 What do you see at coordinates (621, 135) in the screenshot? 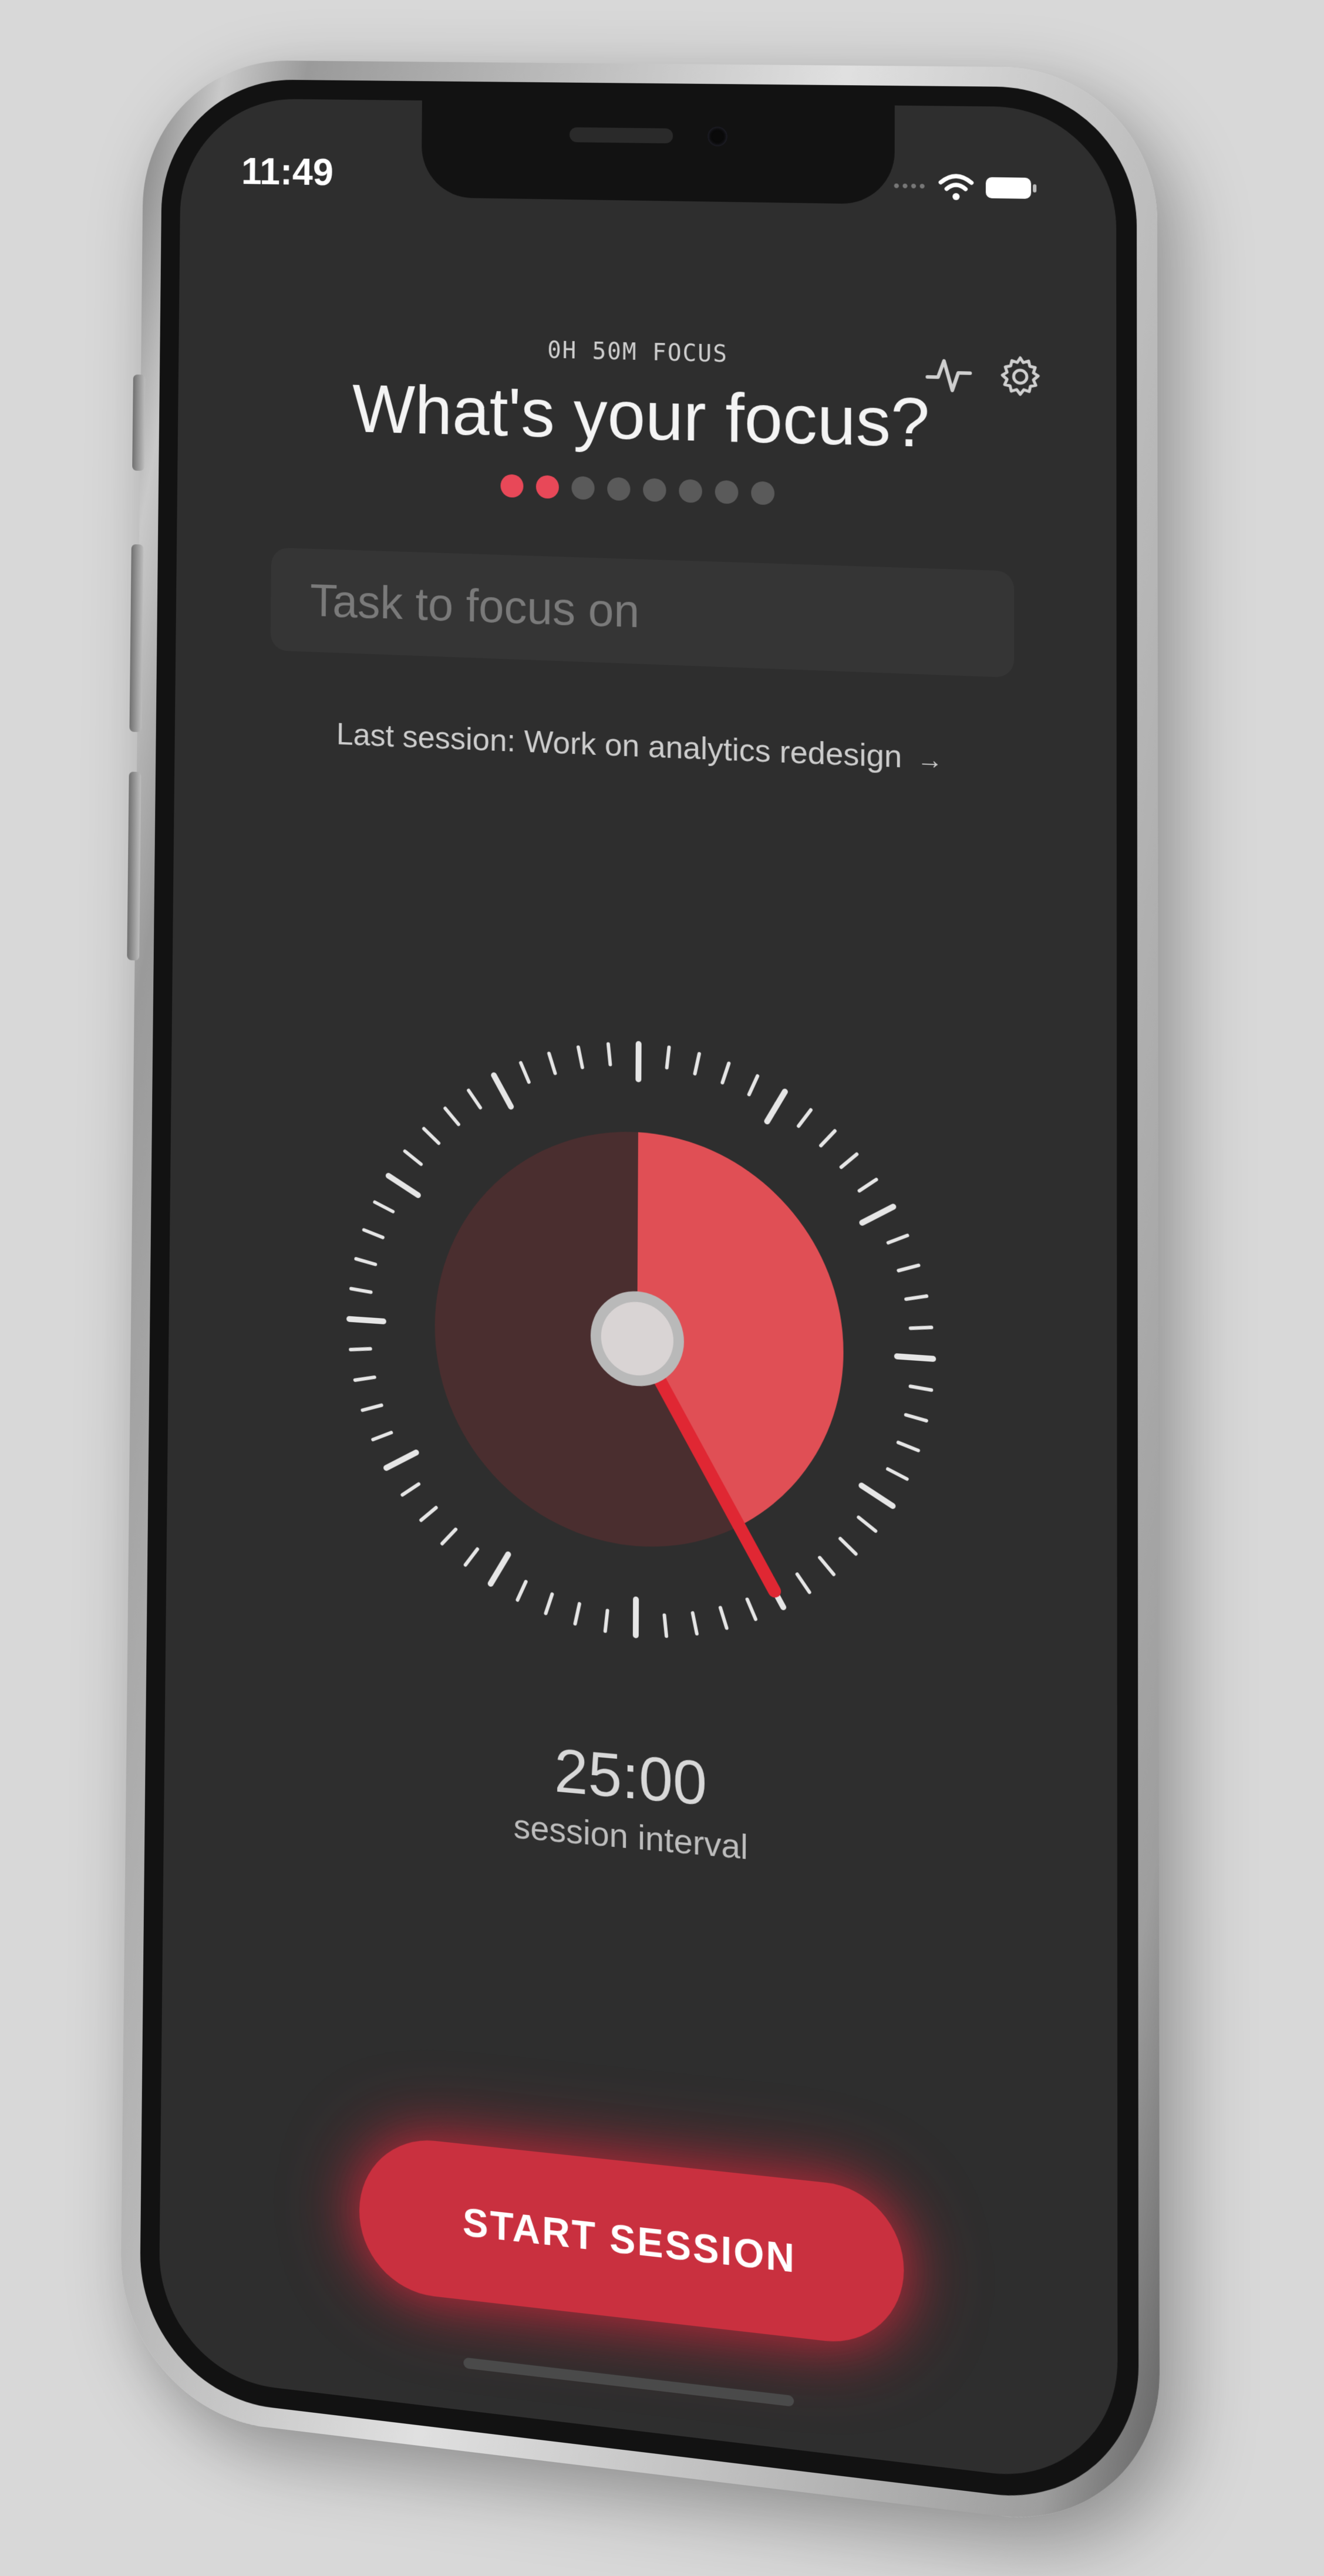
I see `speaker-grille` at bounding box center [621, 135].